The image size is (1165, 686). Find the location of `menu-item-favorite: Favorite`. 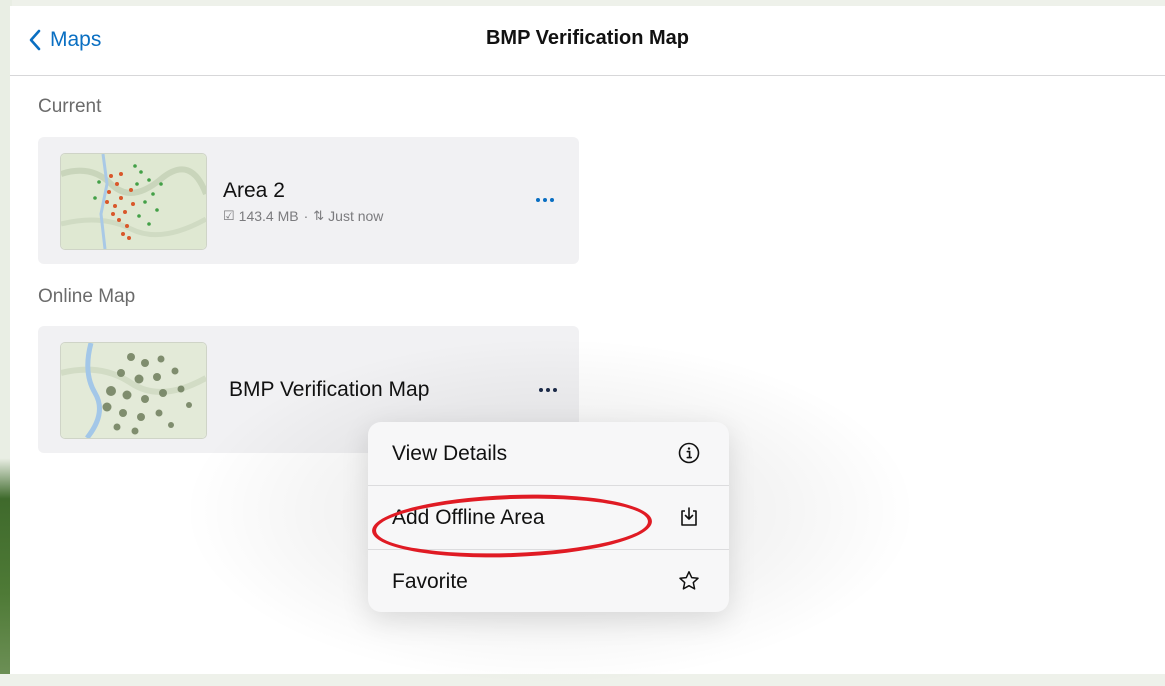

menu-item-favorite: Favorite is located at coordinates (548, 581).